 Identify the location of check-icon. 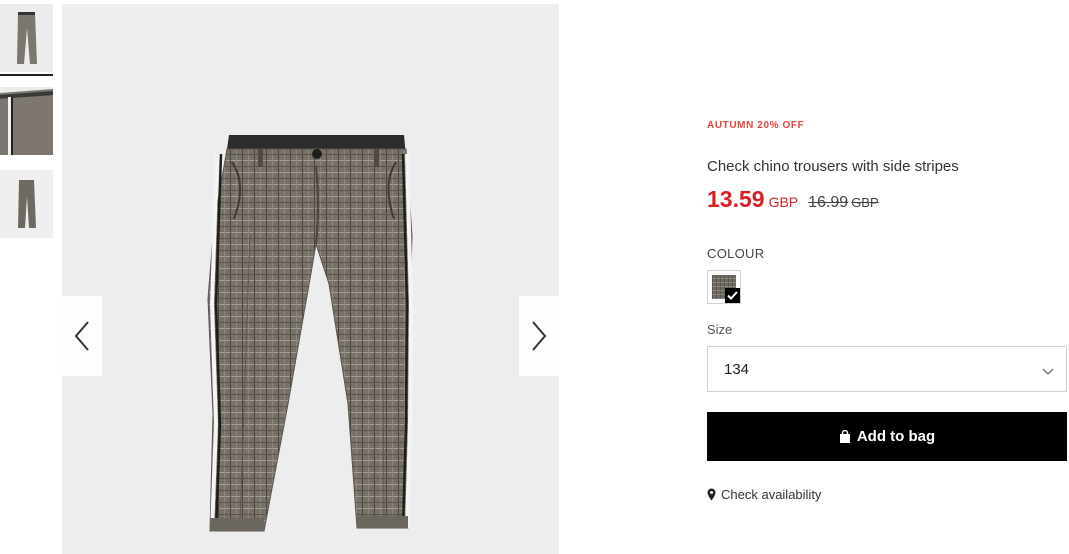
(732, 295).